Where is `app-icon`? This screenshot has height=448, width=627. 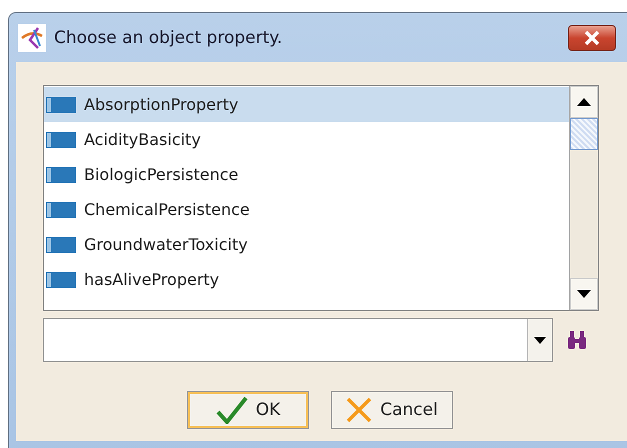
app-icon is located at coordinates (32, 38).